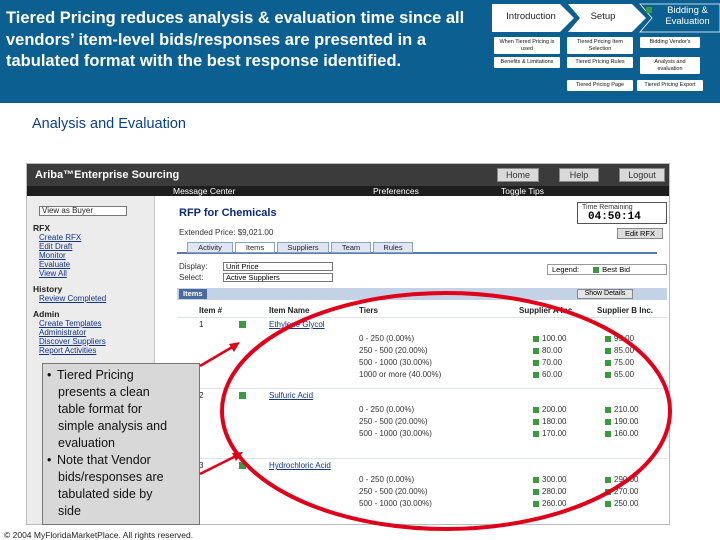 The height and width of the screenshot is (540, 720). What do you see at coordinates (547, 350) in the screenshot?
I see `supplier-a-bid: 80.00` at bounding box center [547, 350].